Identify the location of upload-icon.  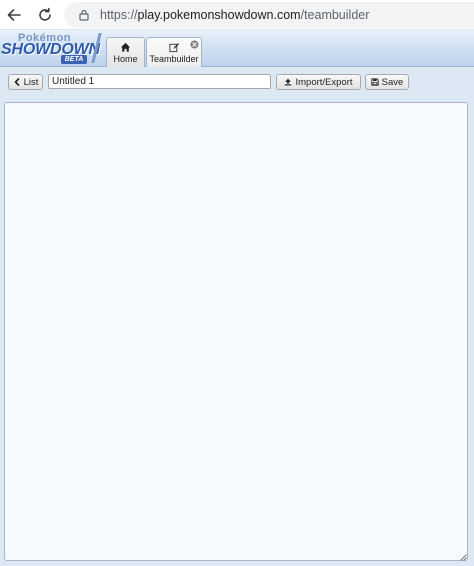
(288, 82).